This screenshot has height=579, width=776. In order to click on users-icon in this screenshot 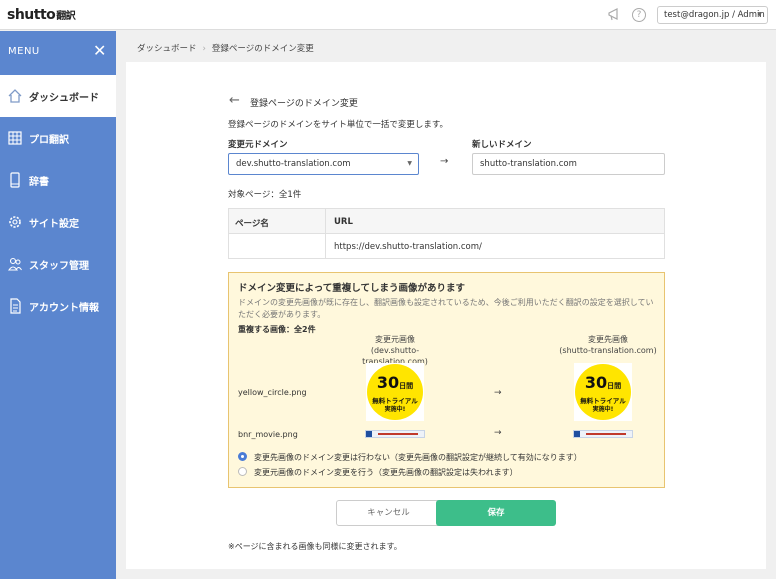, I will do `click(15, 264)`.